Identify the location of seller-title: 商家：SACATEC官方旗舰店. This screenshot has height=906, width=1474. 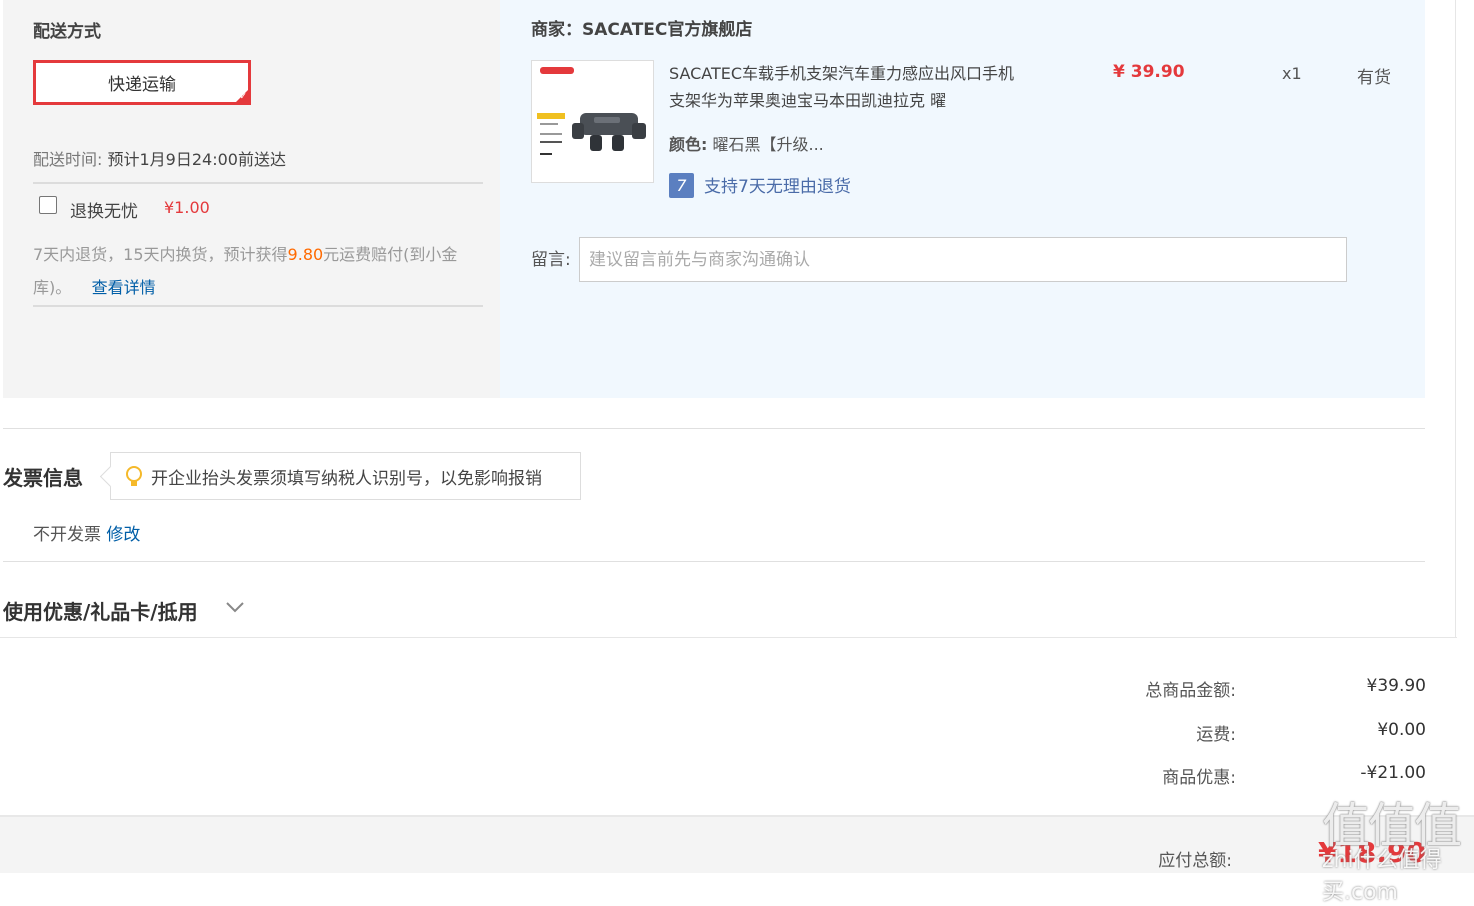
(642, 30).